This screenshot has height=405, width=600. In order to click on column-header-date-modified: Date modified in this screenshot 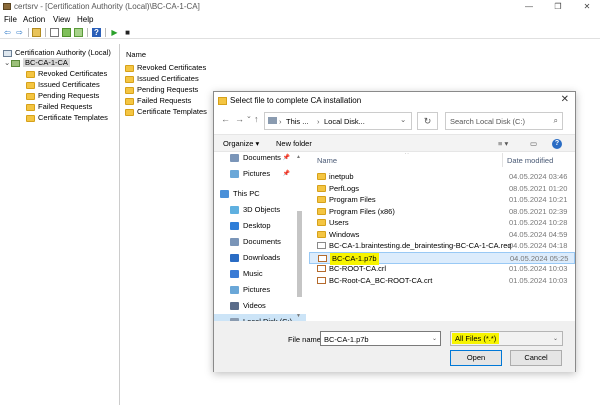, I will do `click(530, 160)`.